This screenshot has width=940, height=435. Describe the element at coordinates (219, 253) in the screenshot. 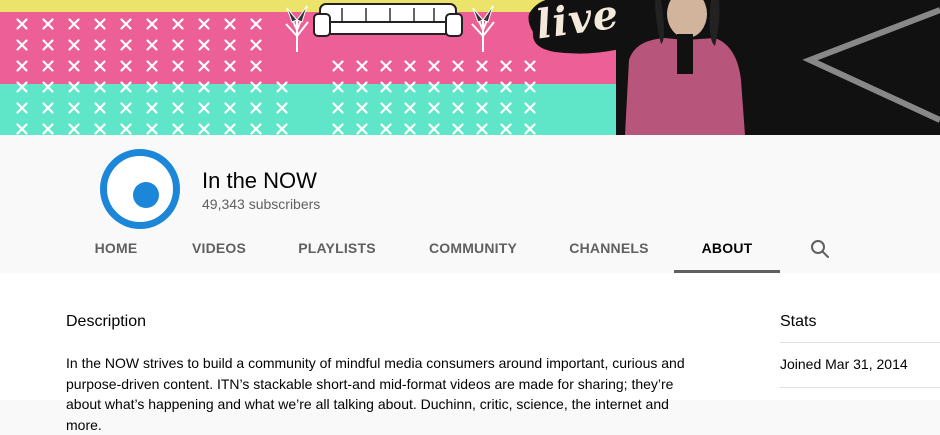

I see `tab-videos: VIDEOS` at that location.